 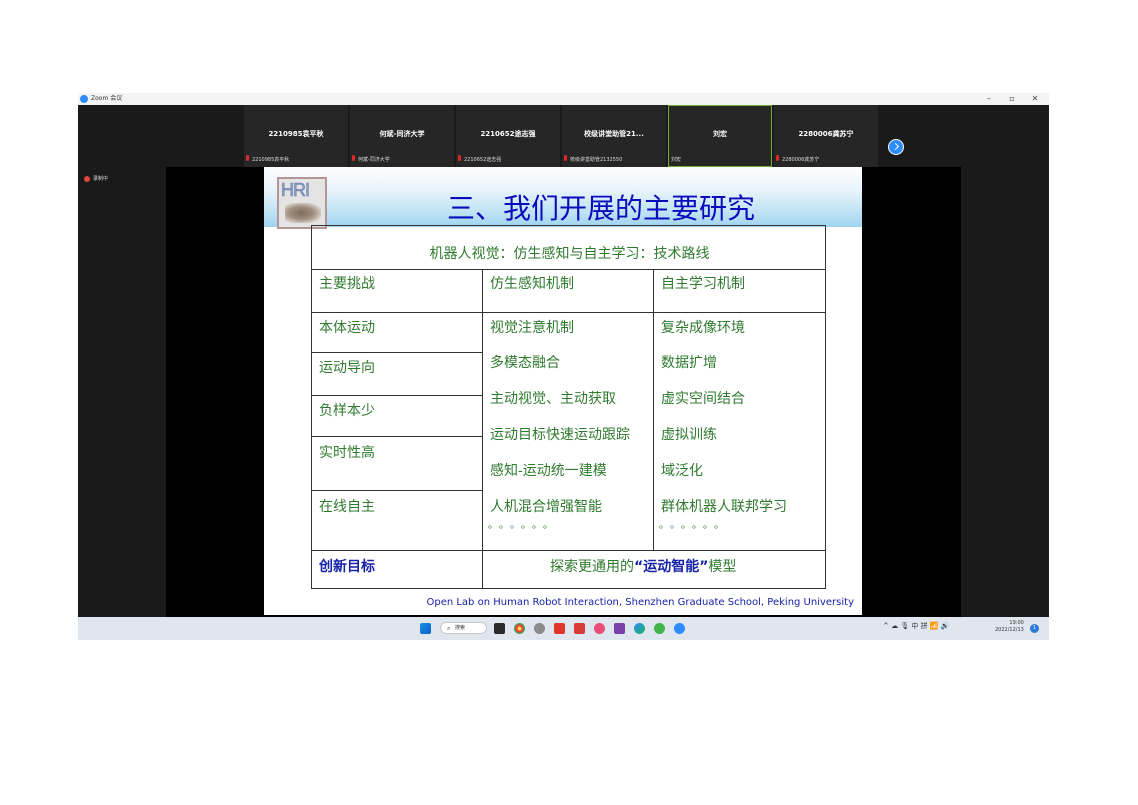 I want to click on participant-label: 何斌-同济大学, so click(x=374, y=160).